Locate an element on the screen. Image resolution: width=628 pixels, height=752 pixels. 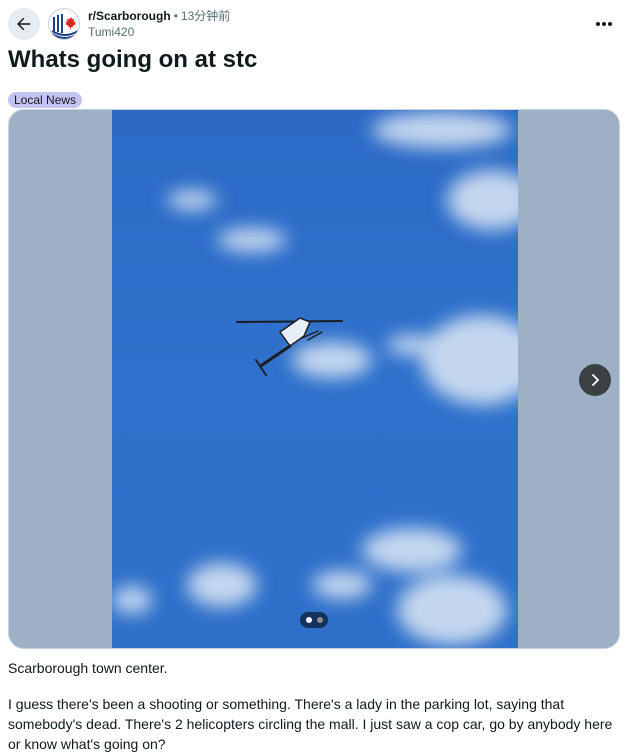
post-meta: r/Scarborough • 13分钟前 Tumi420 is located at coordinates (159, 24).